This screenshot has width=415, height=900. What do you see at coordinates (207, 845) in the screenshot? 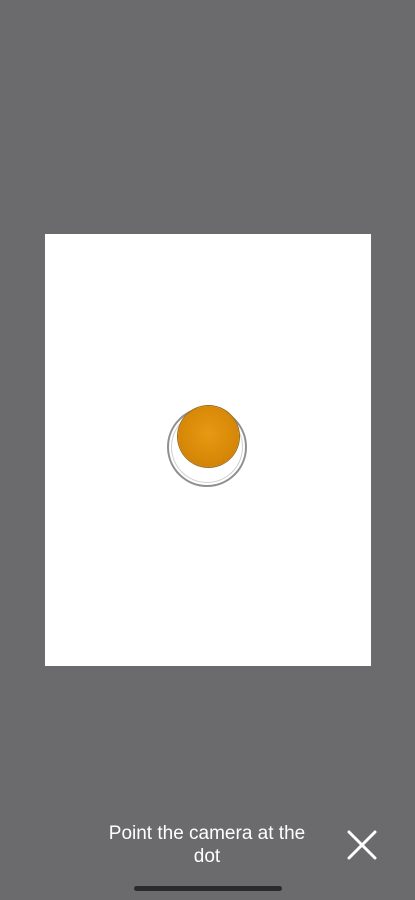
I see `instruction-text: Point the camera at the dot` at bounding box center [207, 845].